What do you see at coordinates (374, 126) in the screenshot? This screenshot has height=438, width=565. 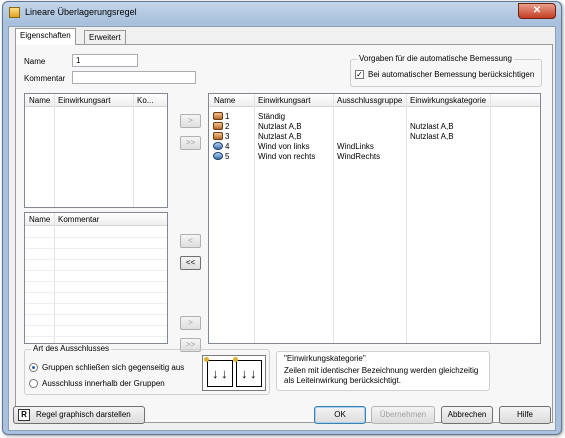 I see `table-row: 2 Nutzlast A,B Nutzlast A,B` at bounding box center [374, 126].